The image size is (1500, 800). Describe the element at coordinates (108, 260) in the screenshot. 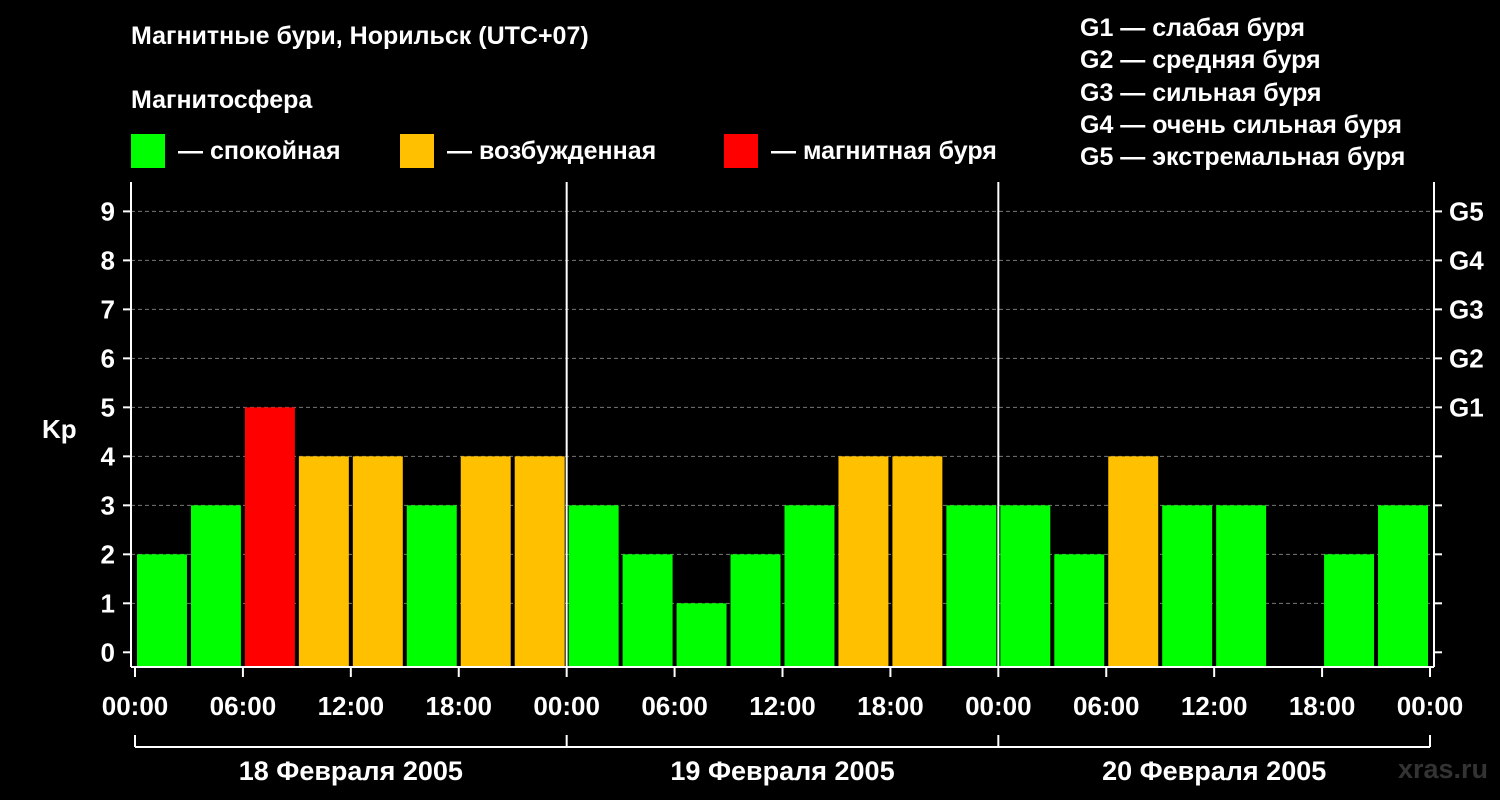

I see `y-tick-label: 8` at that location.